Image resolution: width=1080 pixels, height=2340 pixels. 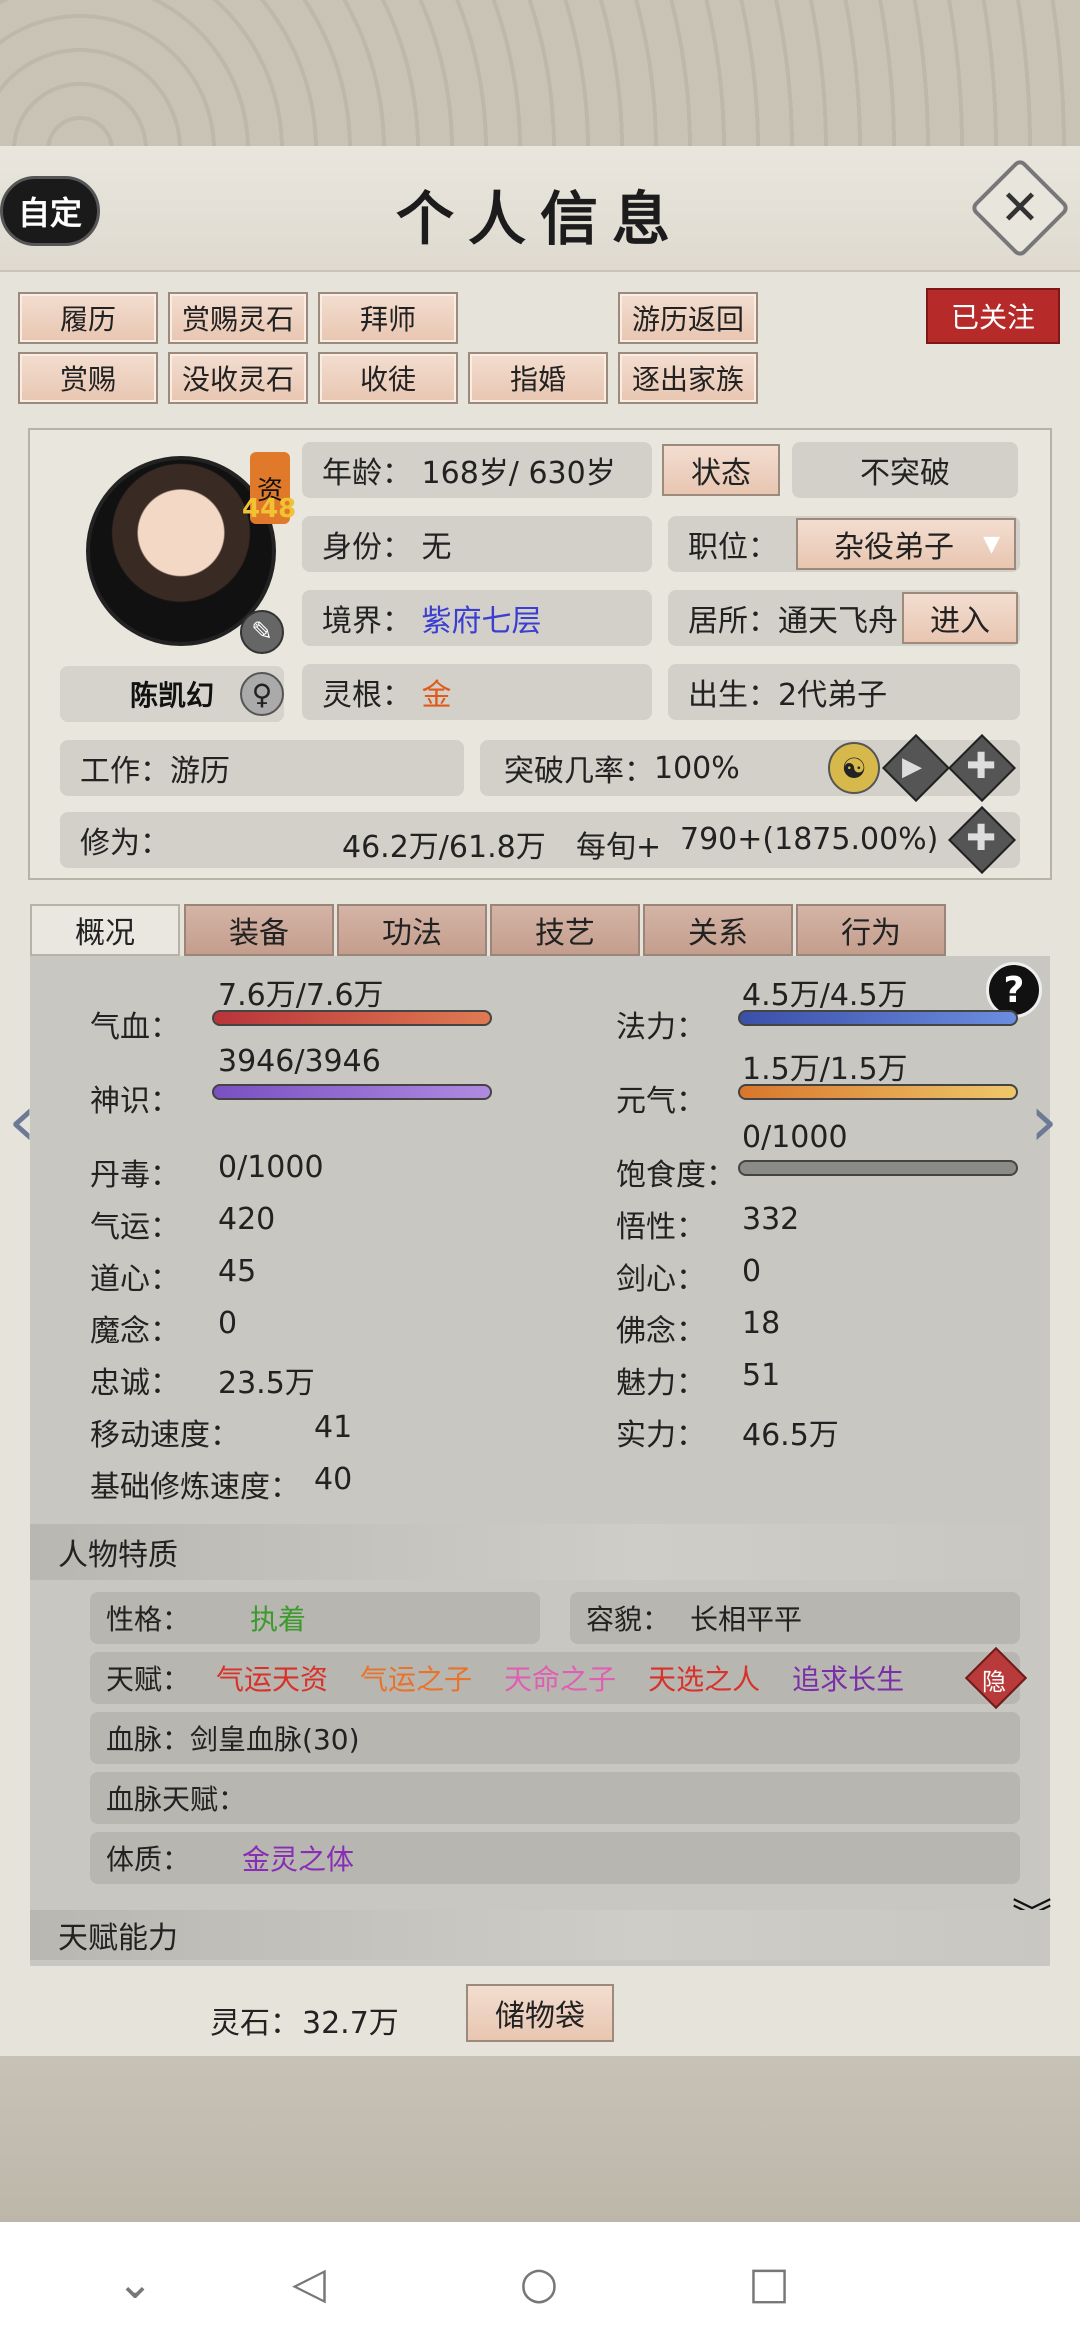 What do you see at coordinates (105, 930) in the screenshot?
I see `tab-overview: 概况` at bounding box center [105, 930].